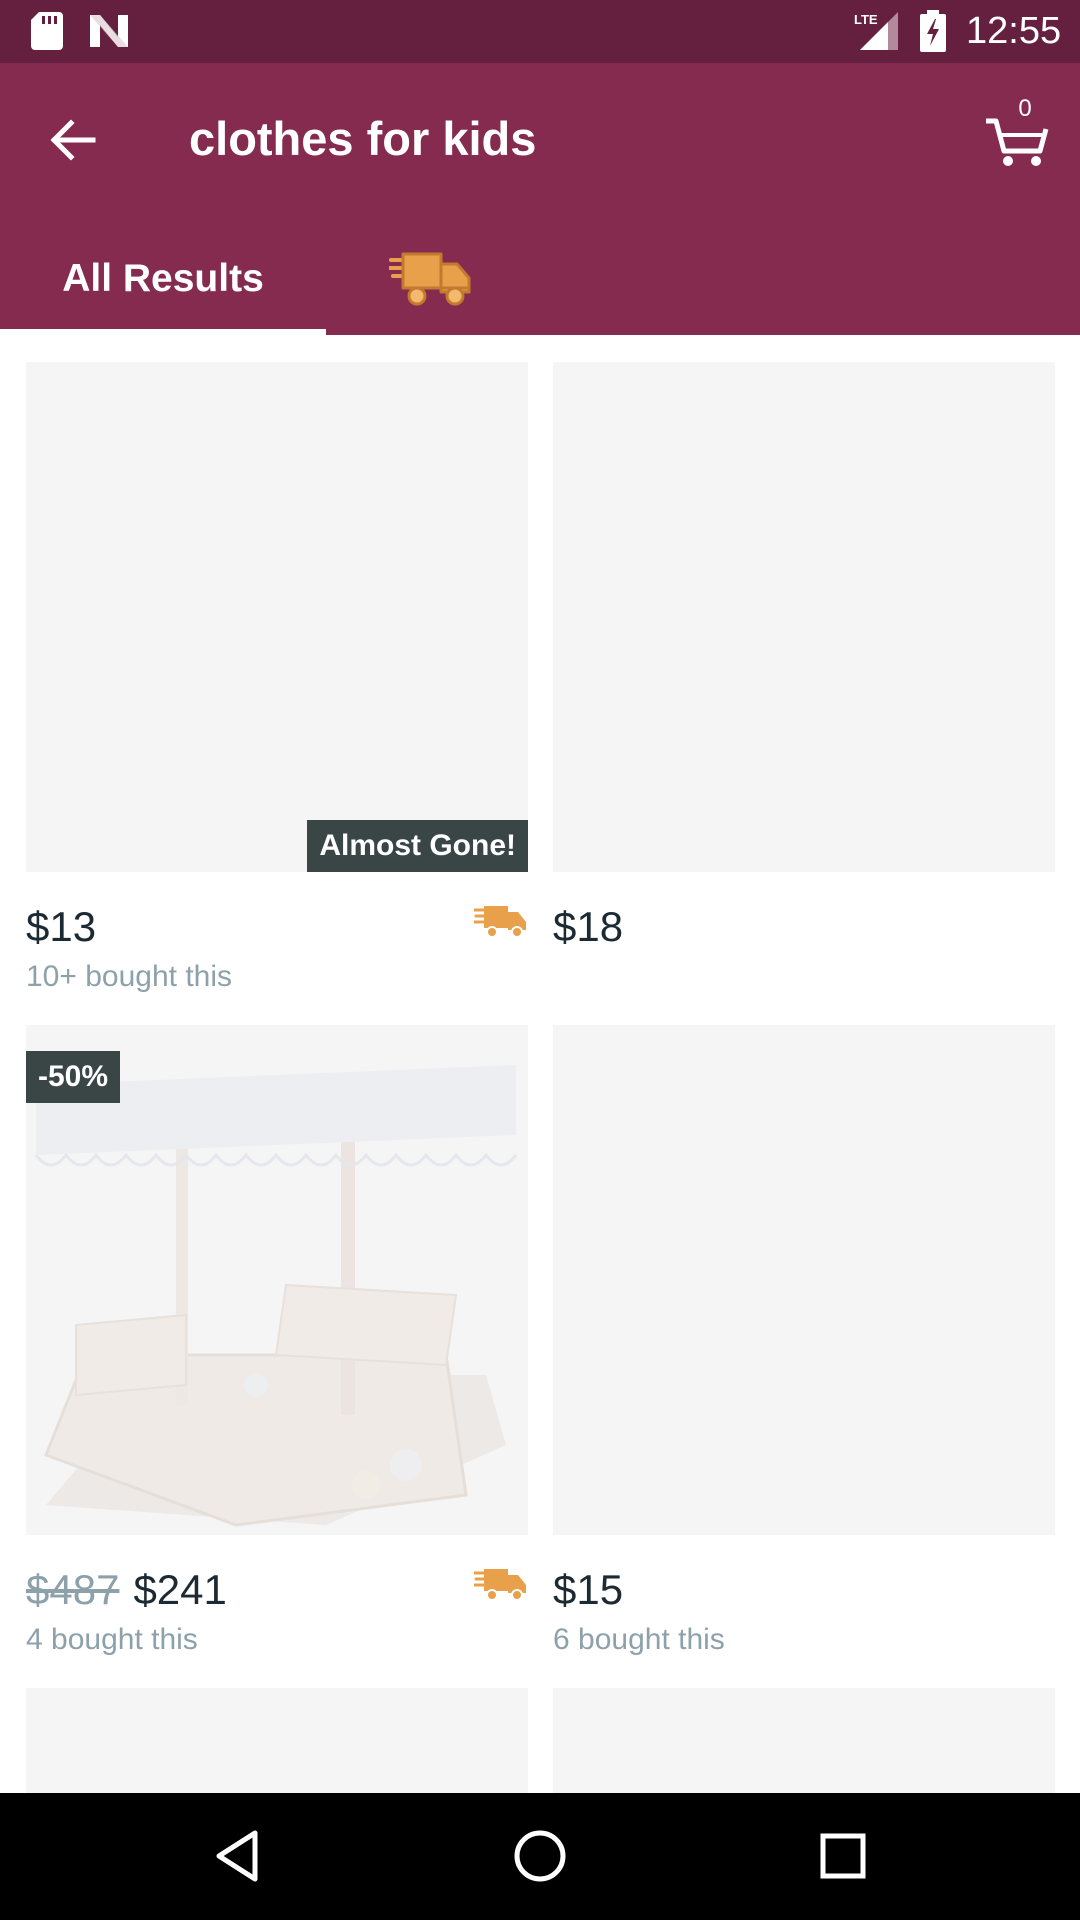 This screenshot has height=1920, width=1080. What do you see at coordinates (129, 976) in the screenshot?
I see `bought-count: 10+ bought this` at bounding box center [129, 976].